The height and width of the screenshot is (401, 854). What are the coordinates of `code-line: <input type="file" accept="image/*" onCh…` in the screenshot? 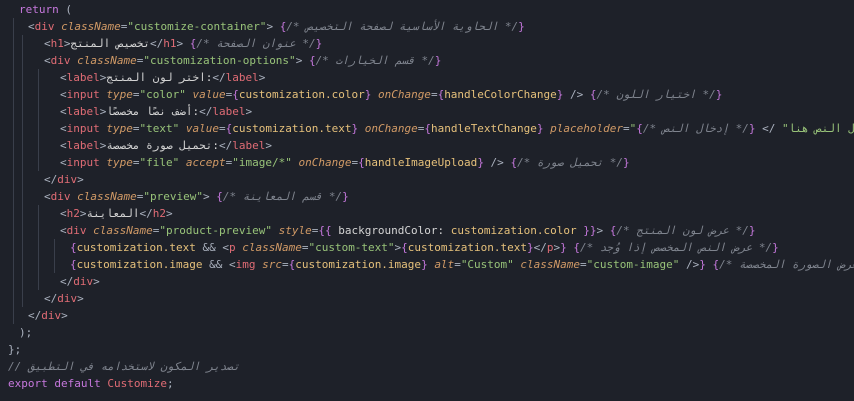 It's located at (315, 162).